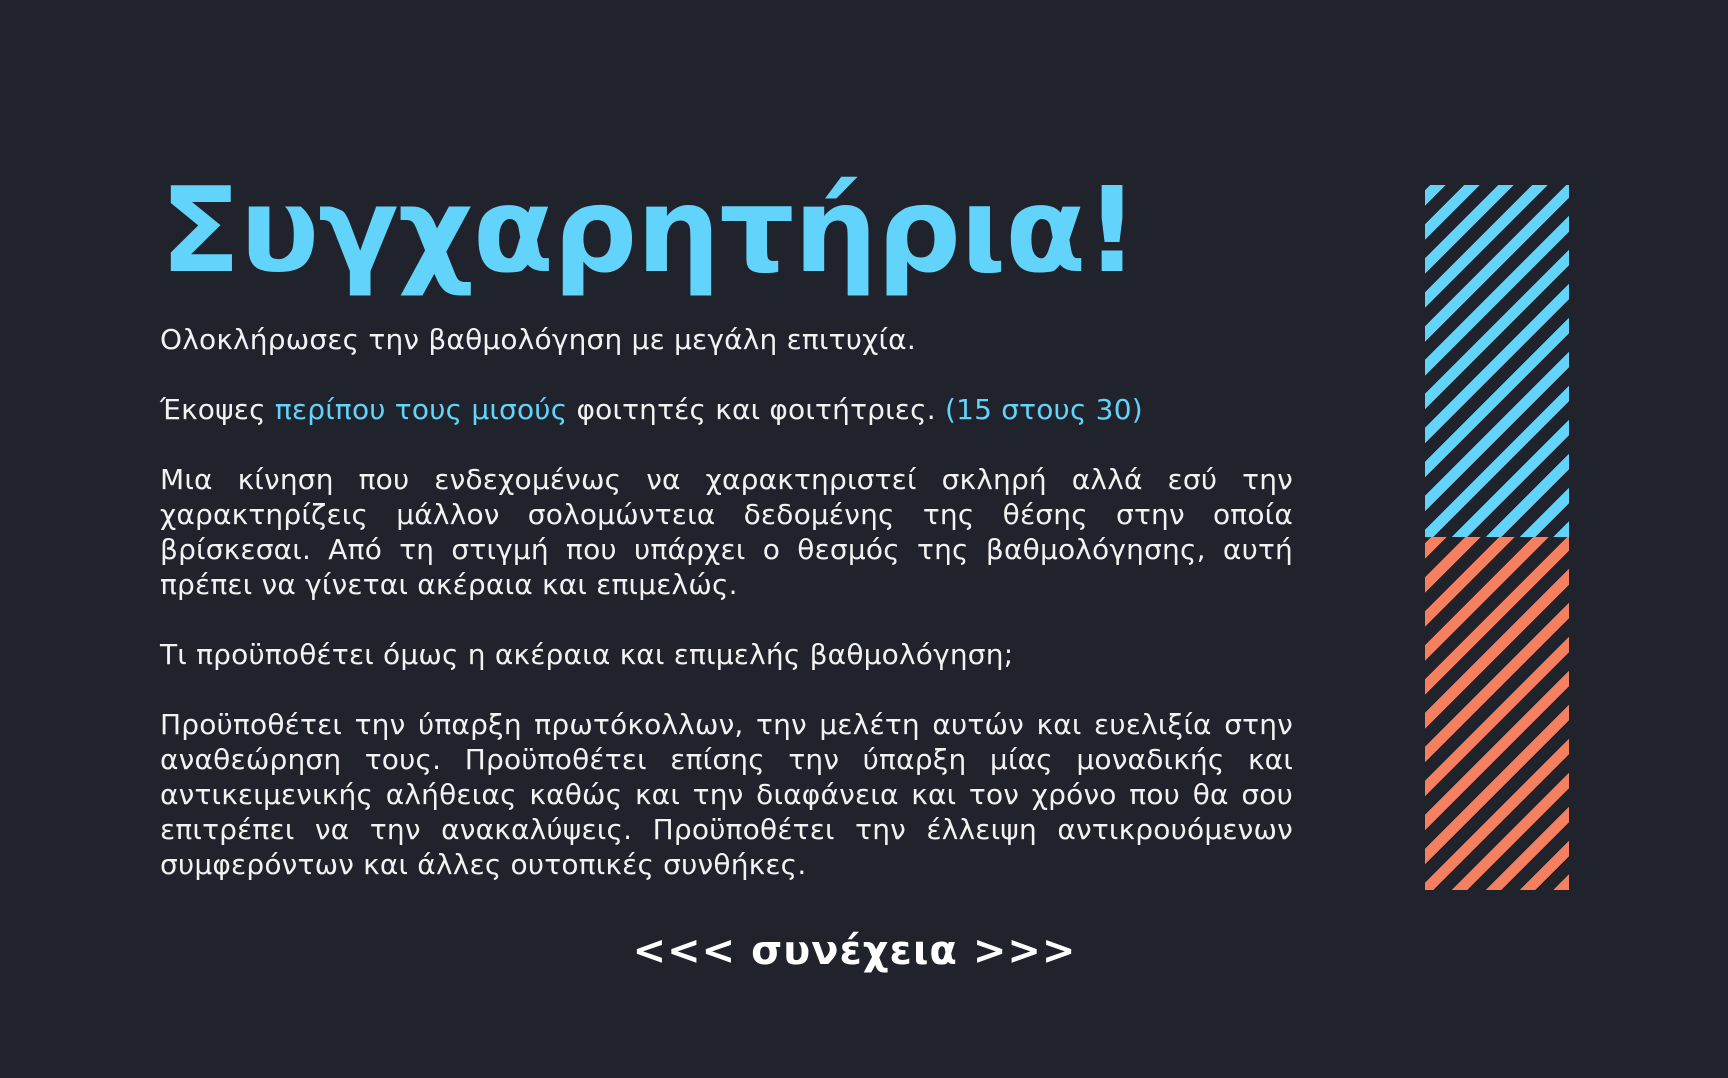 The width and height of the screenshot is (1728, 1078). Describe the element at coordinates (1497, 361) in the screenshot. I see `blue-stripe-block` at that location.